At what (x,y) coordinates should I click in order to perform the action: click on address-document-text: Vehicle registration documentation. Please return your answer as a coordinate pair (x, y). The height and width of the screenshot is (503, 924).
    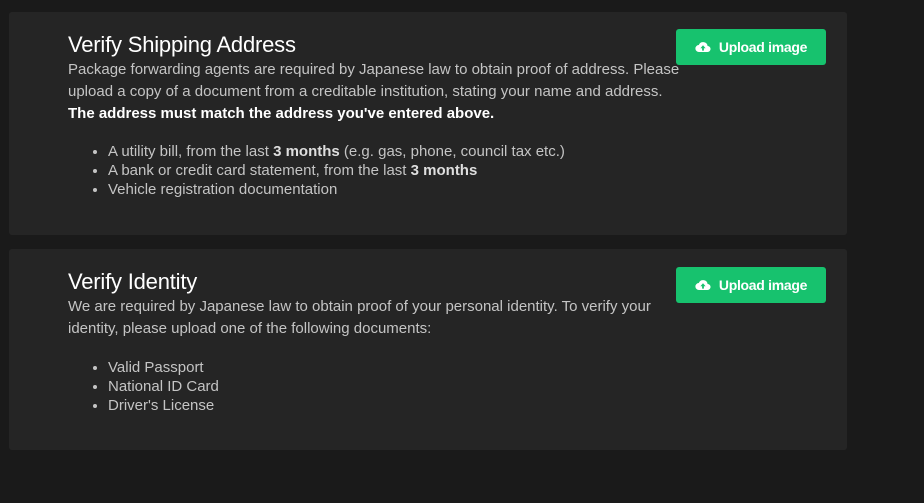
    Looking at the image, I should click on (223, 189).